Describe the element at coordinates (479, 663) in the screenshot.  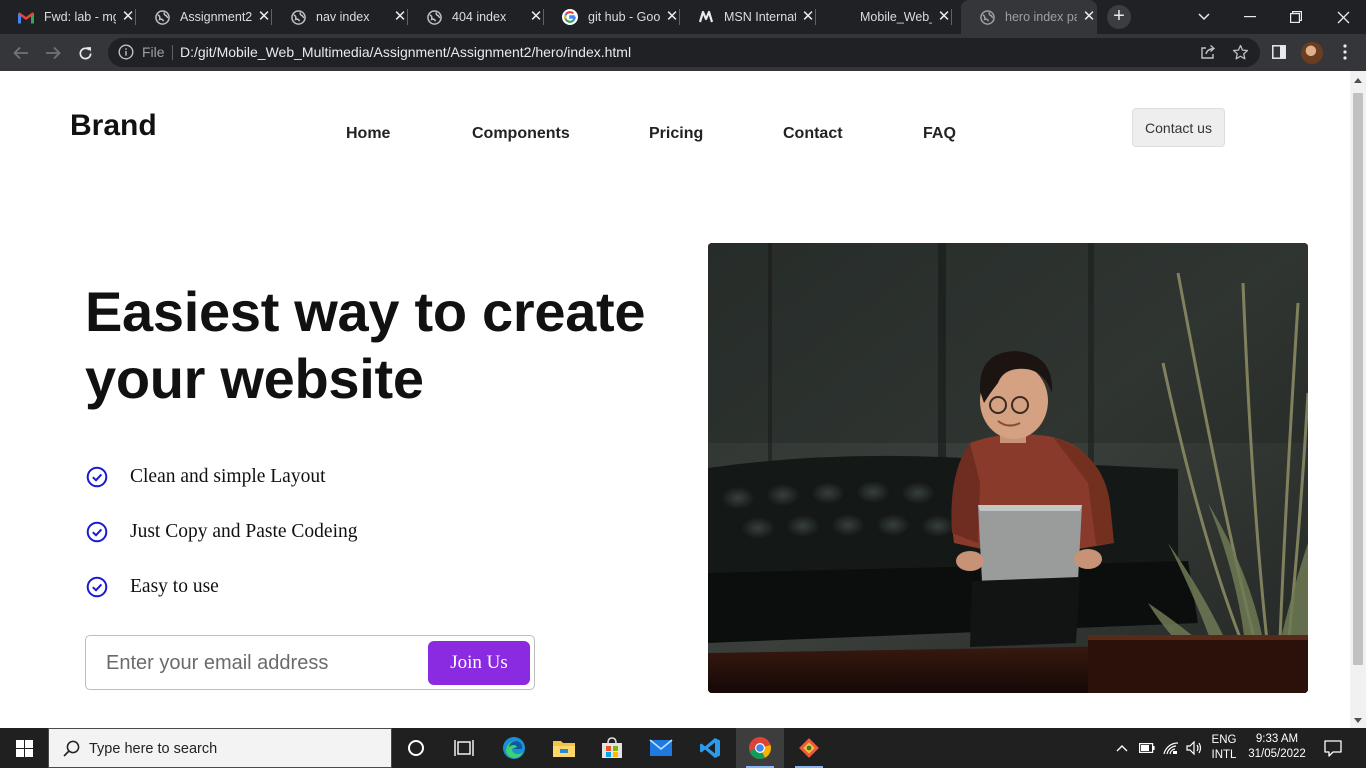
I see `join-us-button: Join Us` at that location.